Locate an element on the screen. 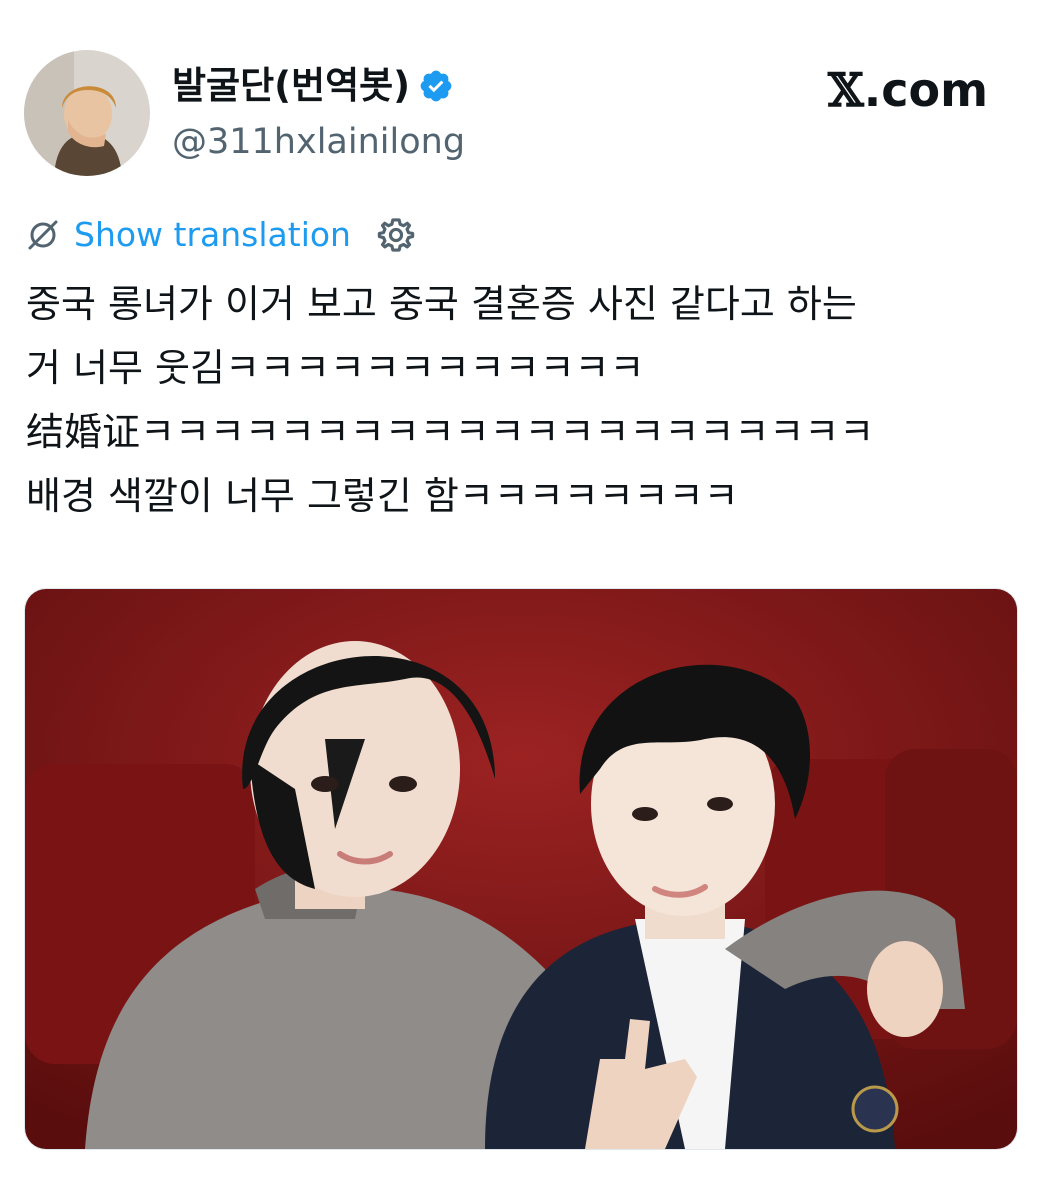 This screenshot has height=1200, width=1040. avatar is located at coordinates (87, 113).